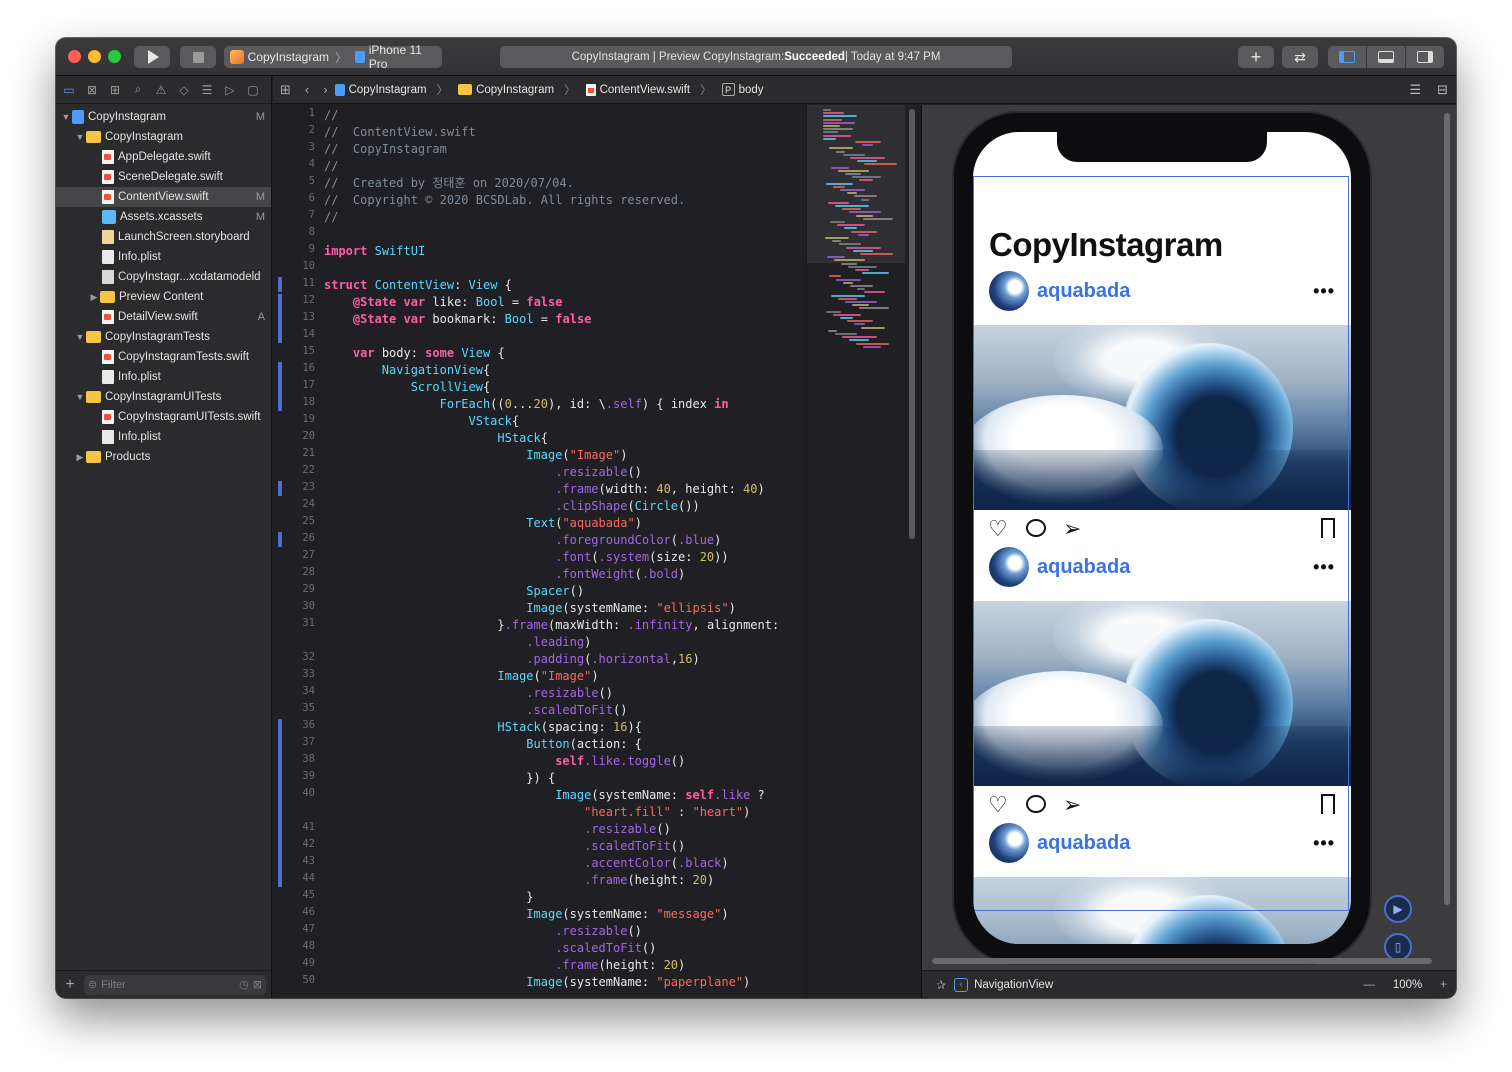 The height and width of the screenshot is (1072, 1512). I want to click on toggle-debug-area-button, so click(1386, 57).